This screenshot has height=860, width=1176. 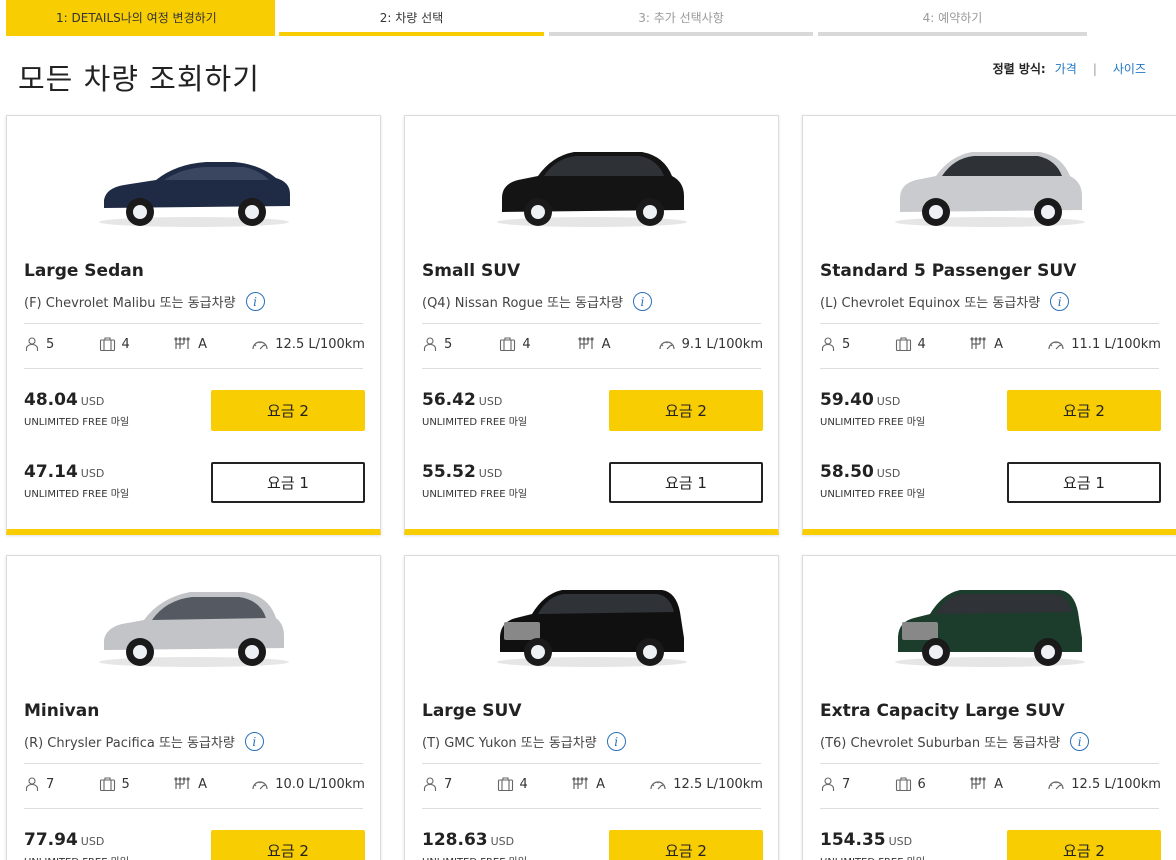 I want to click on vehicle-model: (F) Chevrolet Malibu 또는 동급차량 i, so click(x=144, y=301).